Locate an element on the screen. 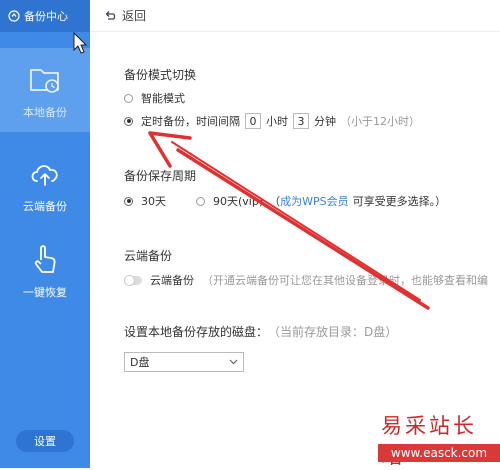 The width and height of the screenshot is (500, 470). cloud-backup-toggle-label: 云端备份 is located at coordinates (172, 280).